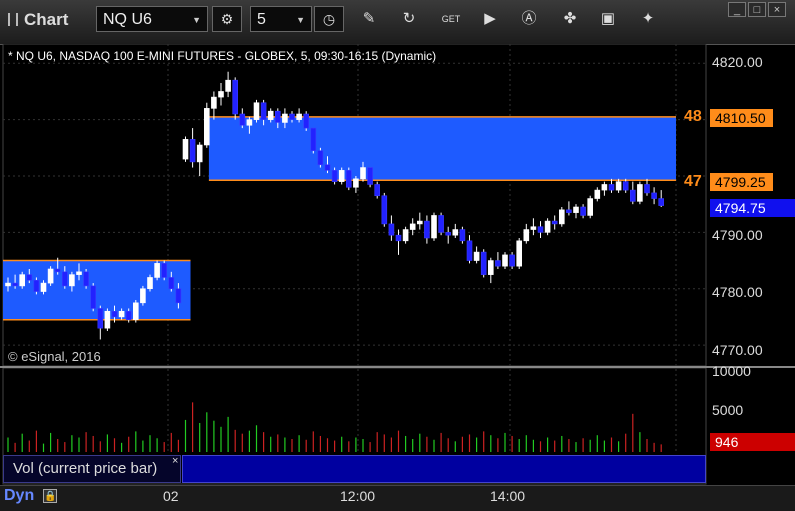  Describe the element at coordinates (570, 19) in the screenshot. I see `tools-icon: ✤` at that location.